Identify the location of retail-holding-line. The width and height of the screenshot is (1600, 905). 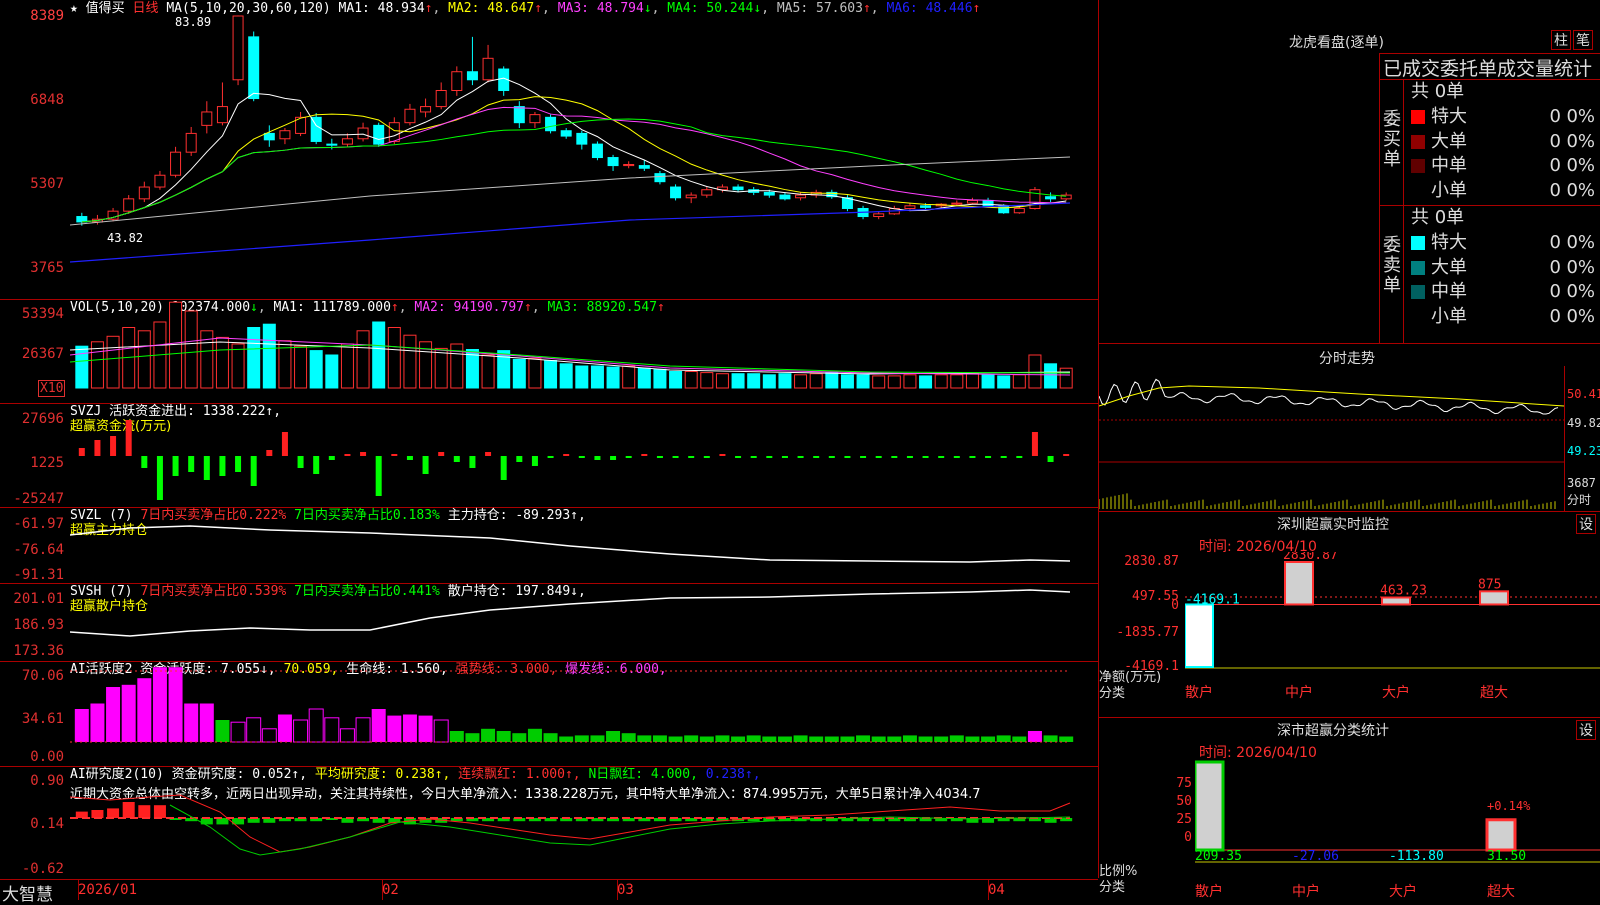
(570, 613).